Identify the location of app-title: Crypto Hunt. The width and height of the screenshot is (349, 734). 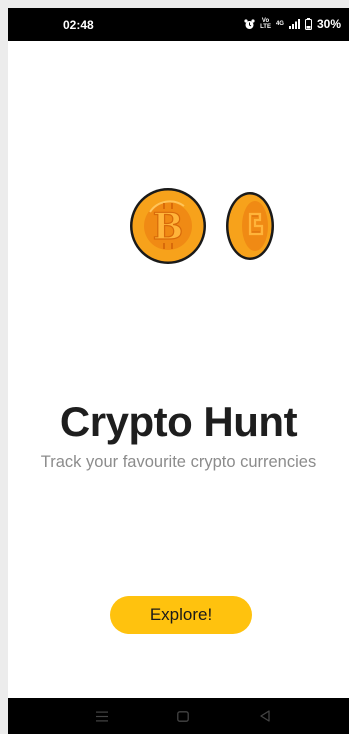
(178, 421).